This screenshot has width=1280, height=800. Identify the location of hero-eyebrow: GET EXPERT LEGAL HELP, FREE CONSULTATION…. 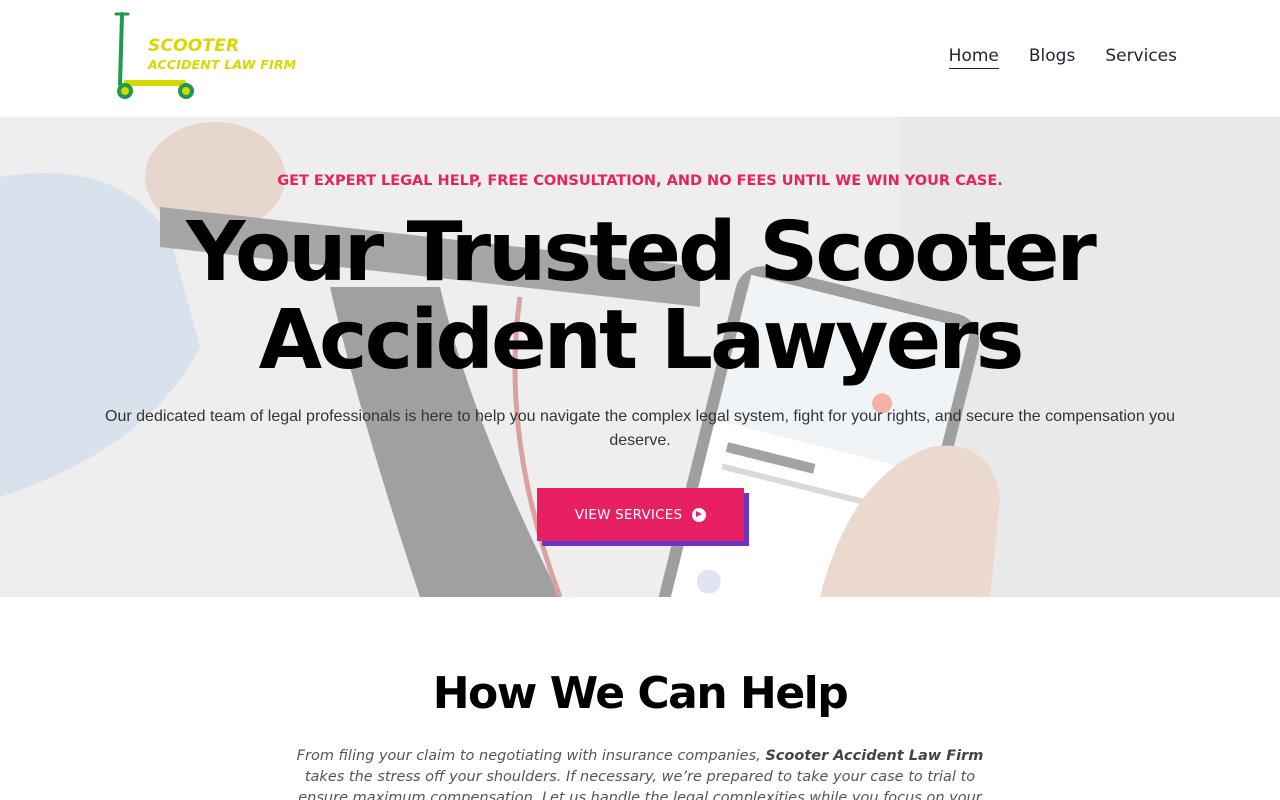
(640, 181).